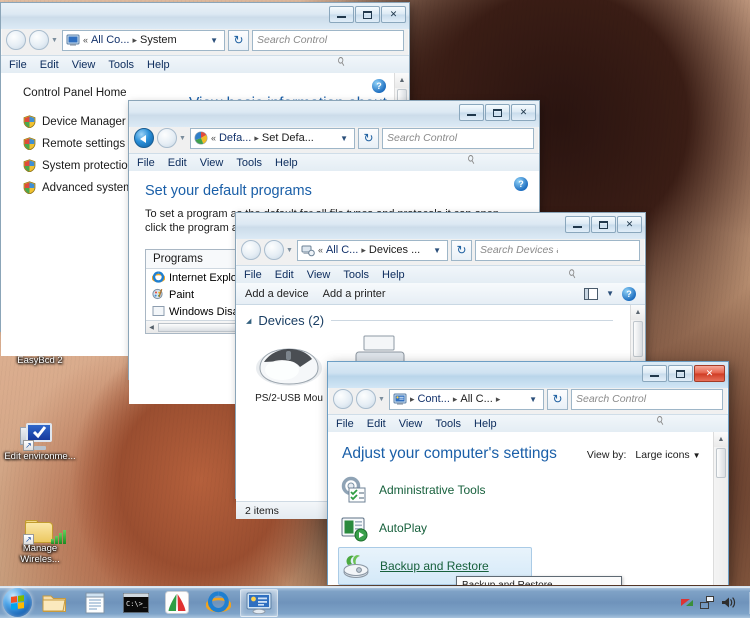  Describe the element at coordinates (54, 603) in the screenshot. I see `taskbar-button-windows-explorer` at that location.